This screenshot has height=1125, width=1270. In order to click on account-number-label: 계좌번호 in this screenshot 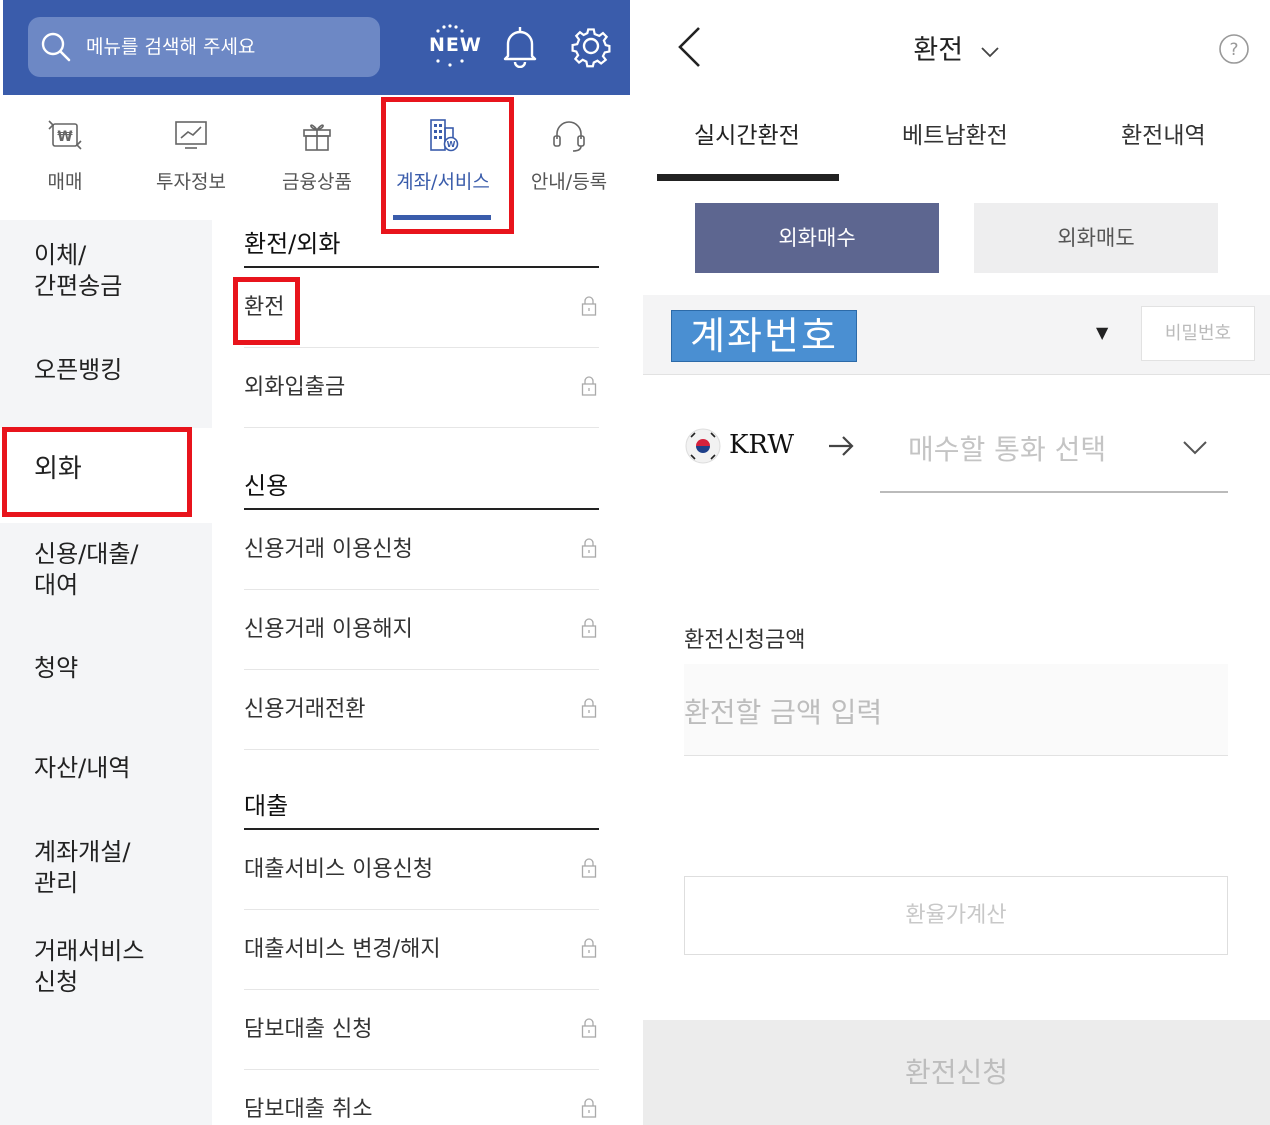, I will do `click(764, 336)`.